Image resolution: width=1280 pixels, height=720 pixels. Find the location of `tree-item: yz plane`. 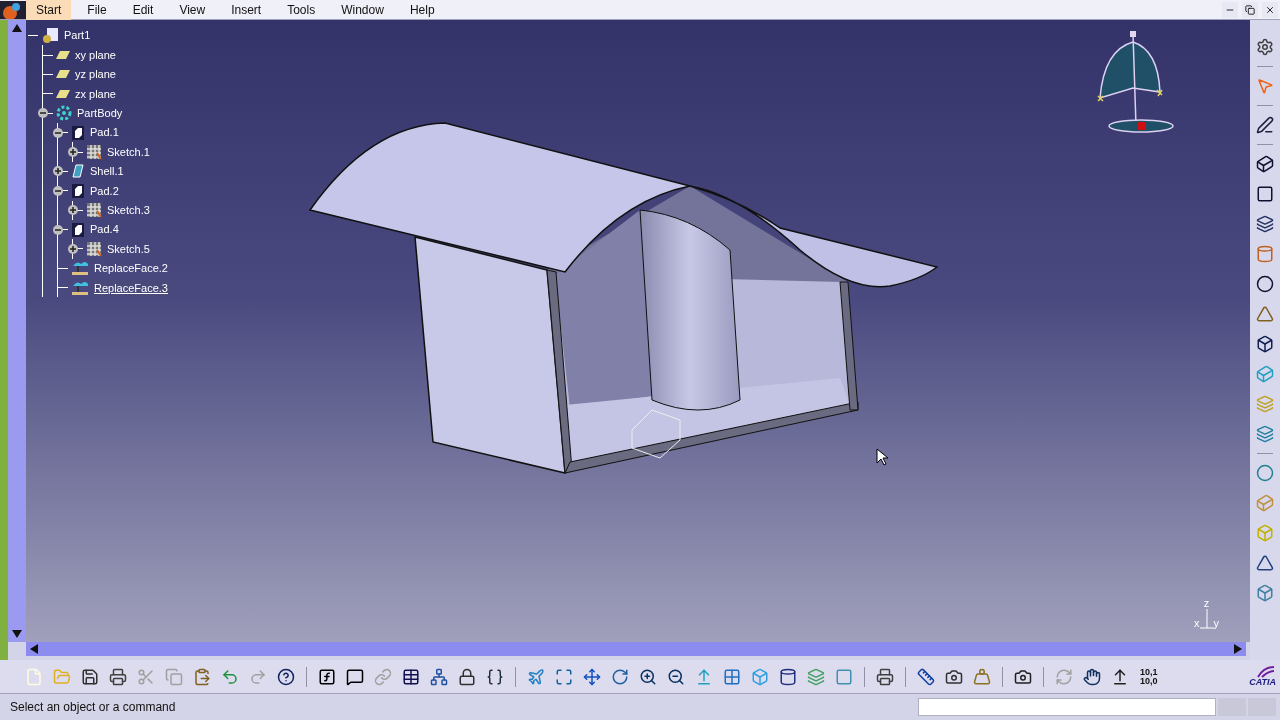

tree-item: yz plane is located at coordinates (95, 74).